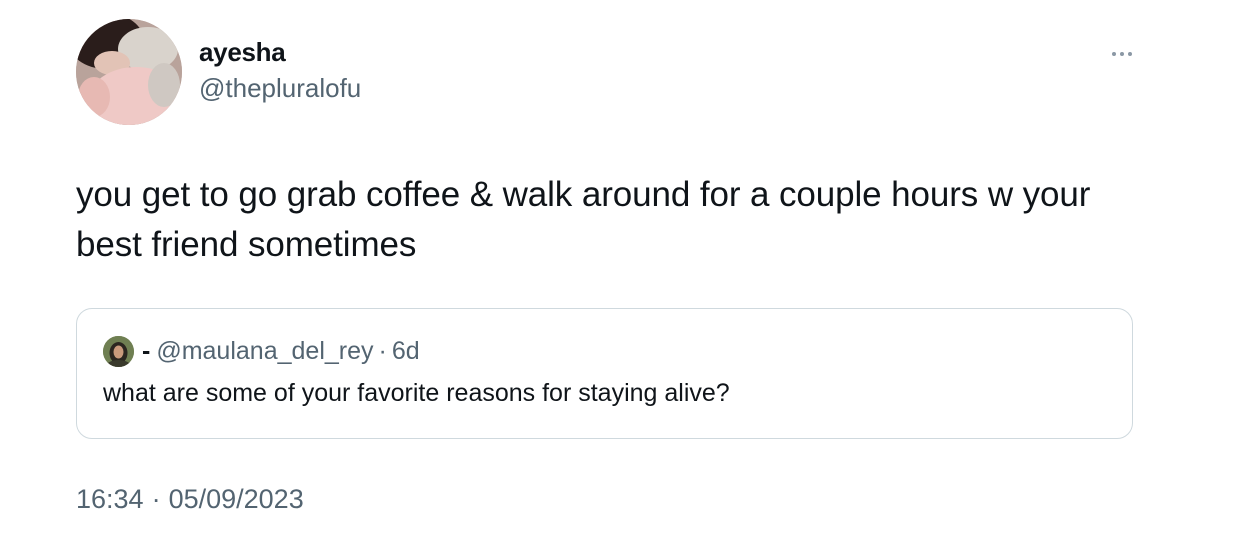 This screenshot has width=1238, height=542. I want to click on author-avatar, so click(129, 72).